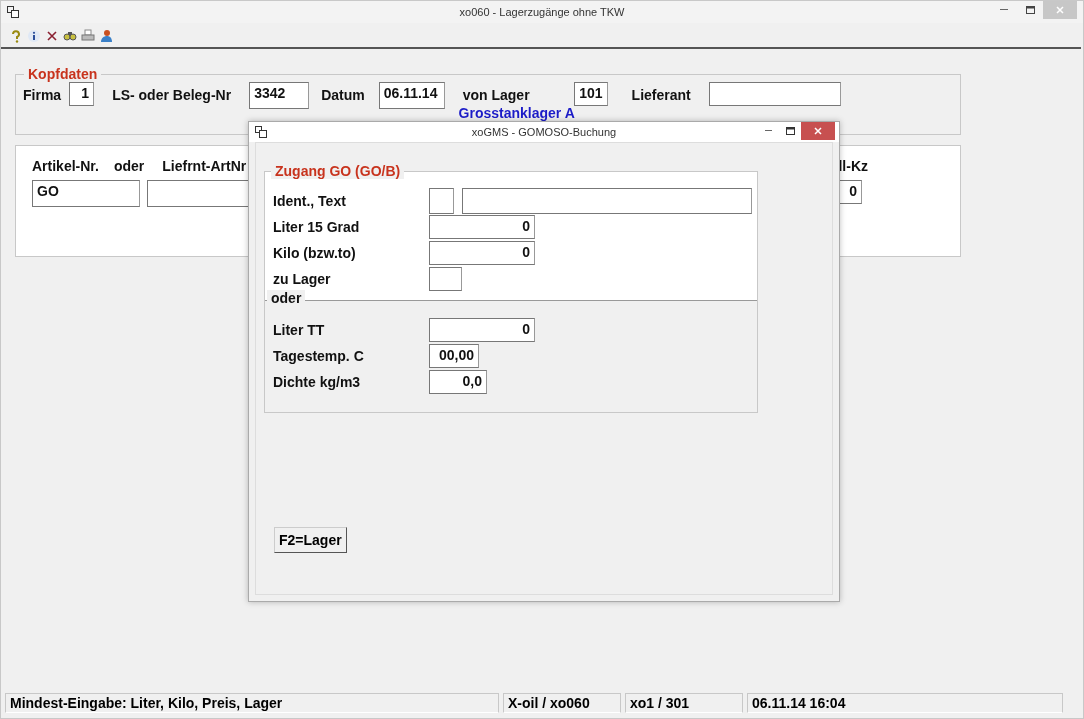 The height and width of the screenshot is (719, 1084). Describe the element at coordinates (82, 94) in the screenshot. I see `input-field: 1` at that location.